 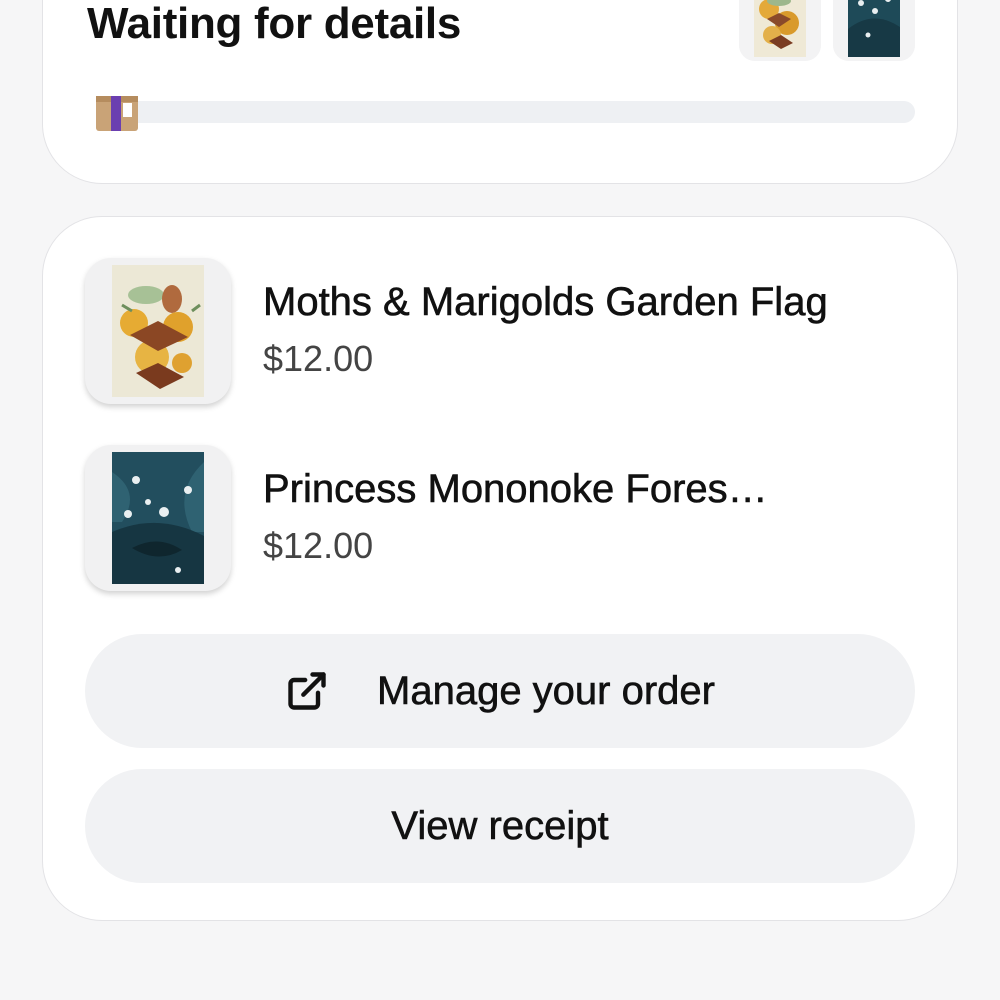 I want to click on manage-order-button: Manage your order, so click(x=500, y=691).